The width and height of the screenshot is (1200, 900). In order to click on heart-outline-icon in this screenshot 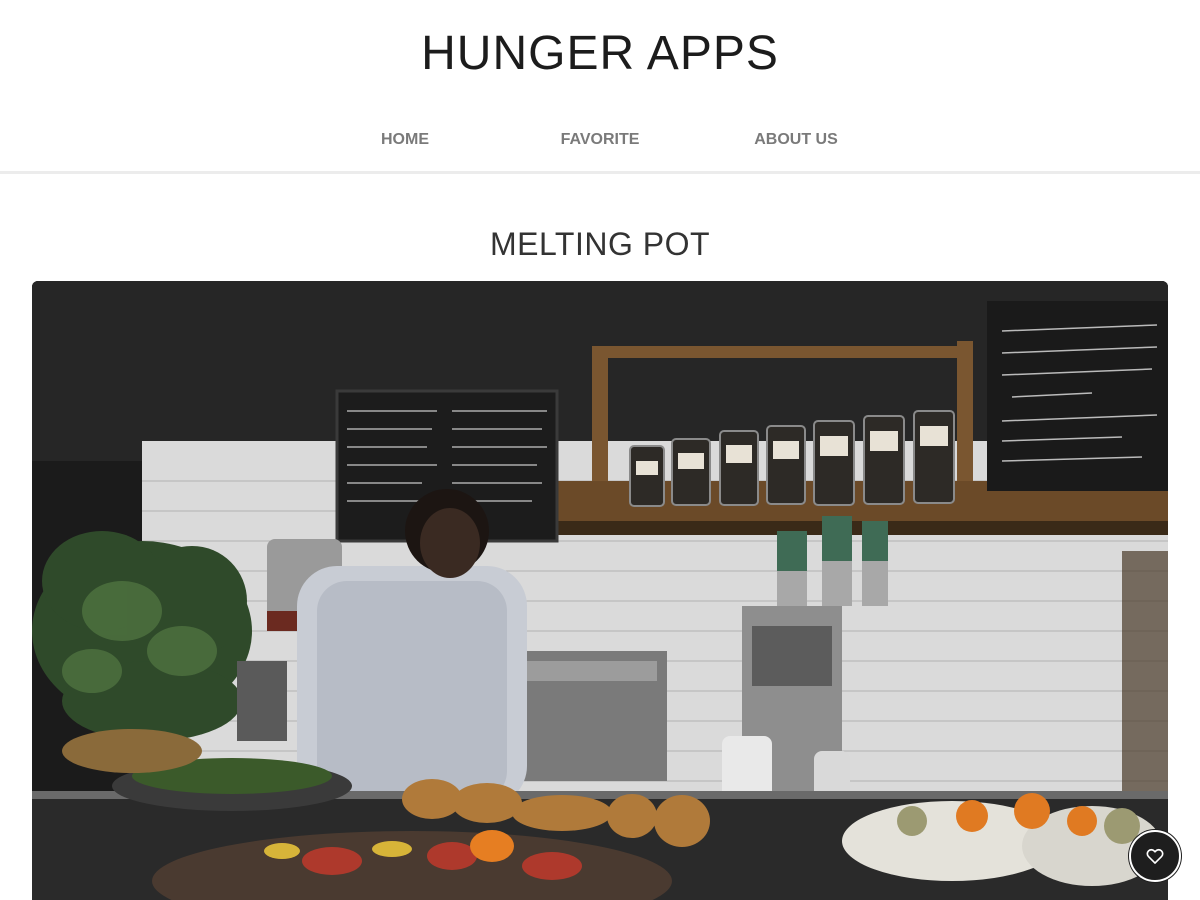, I will do `click(1155, 856)`.